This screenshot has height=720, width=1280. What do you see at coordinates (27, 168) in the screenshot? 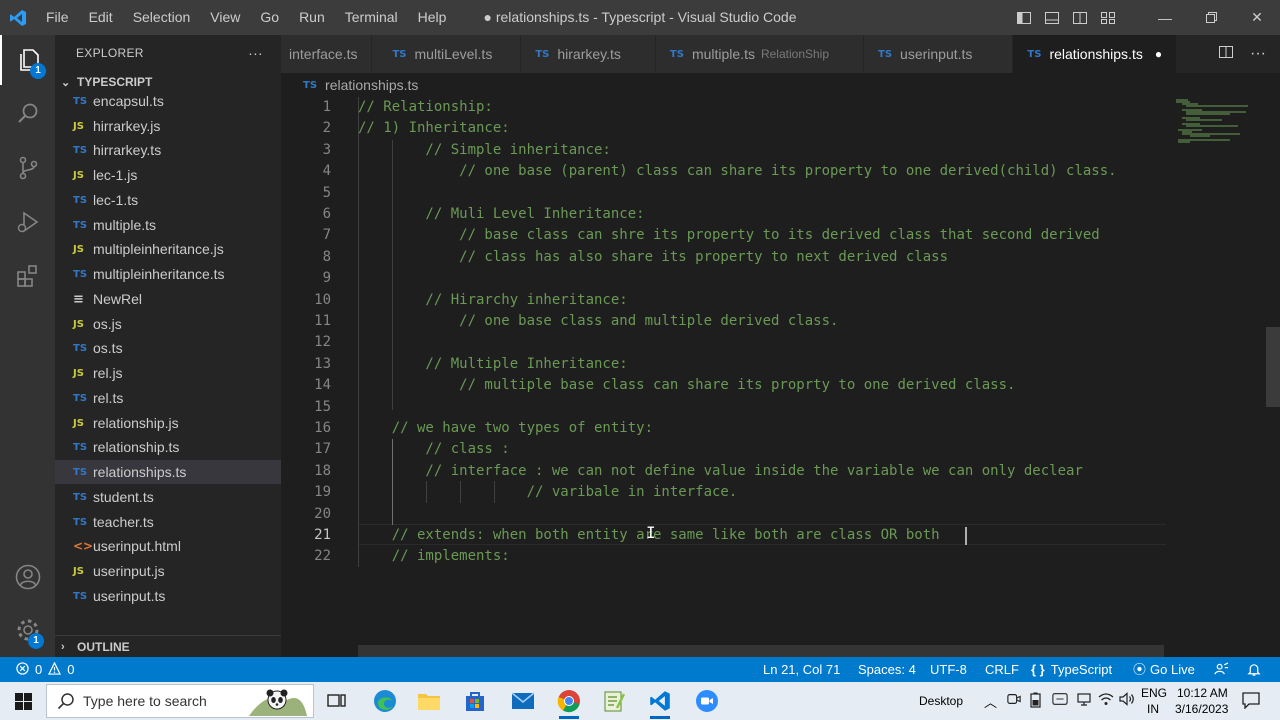
I see `source-control-icon` at bounding box center [27, 168].